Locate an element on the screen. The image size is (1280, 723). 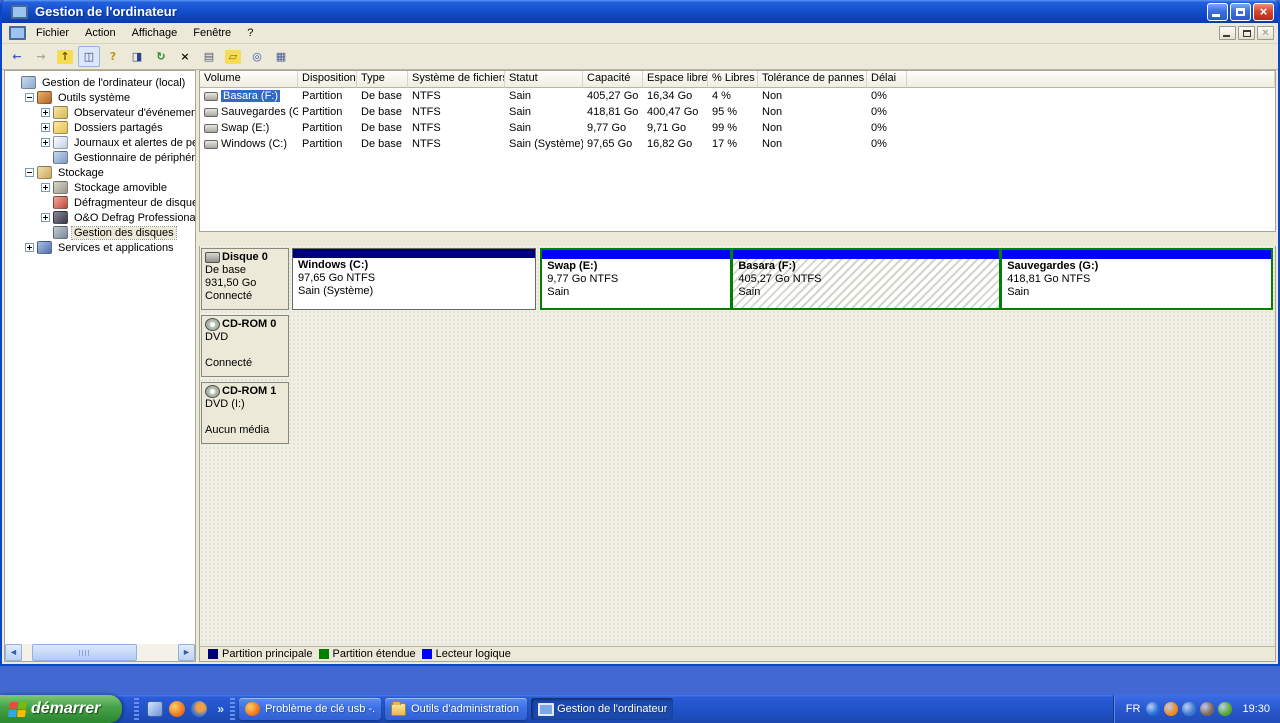
update-ball-icon is located at coordinates (1171, 709).